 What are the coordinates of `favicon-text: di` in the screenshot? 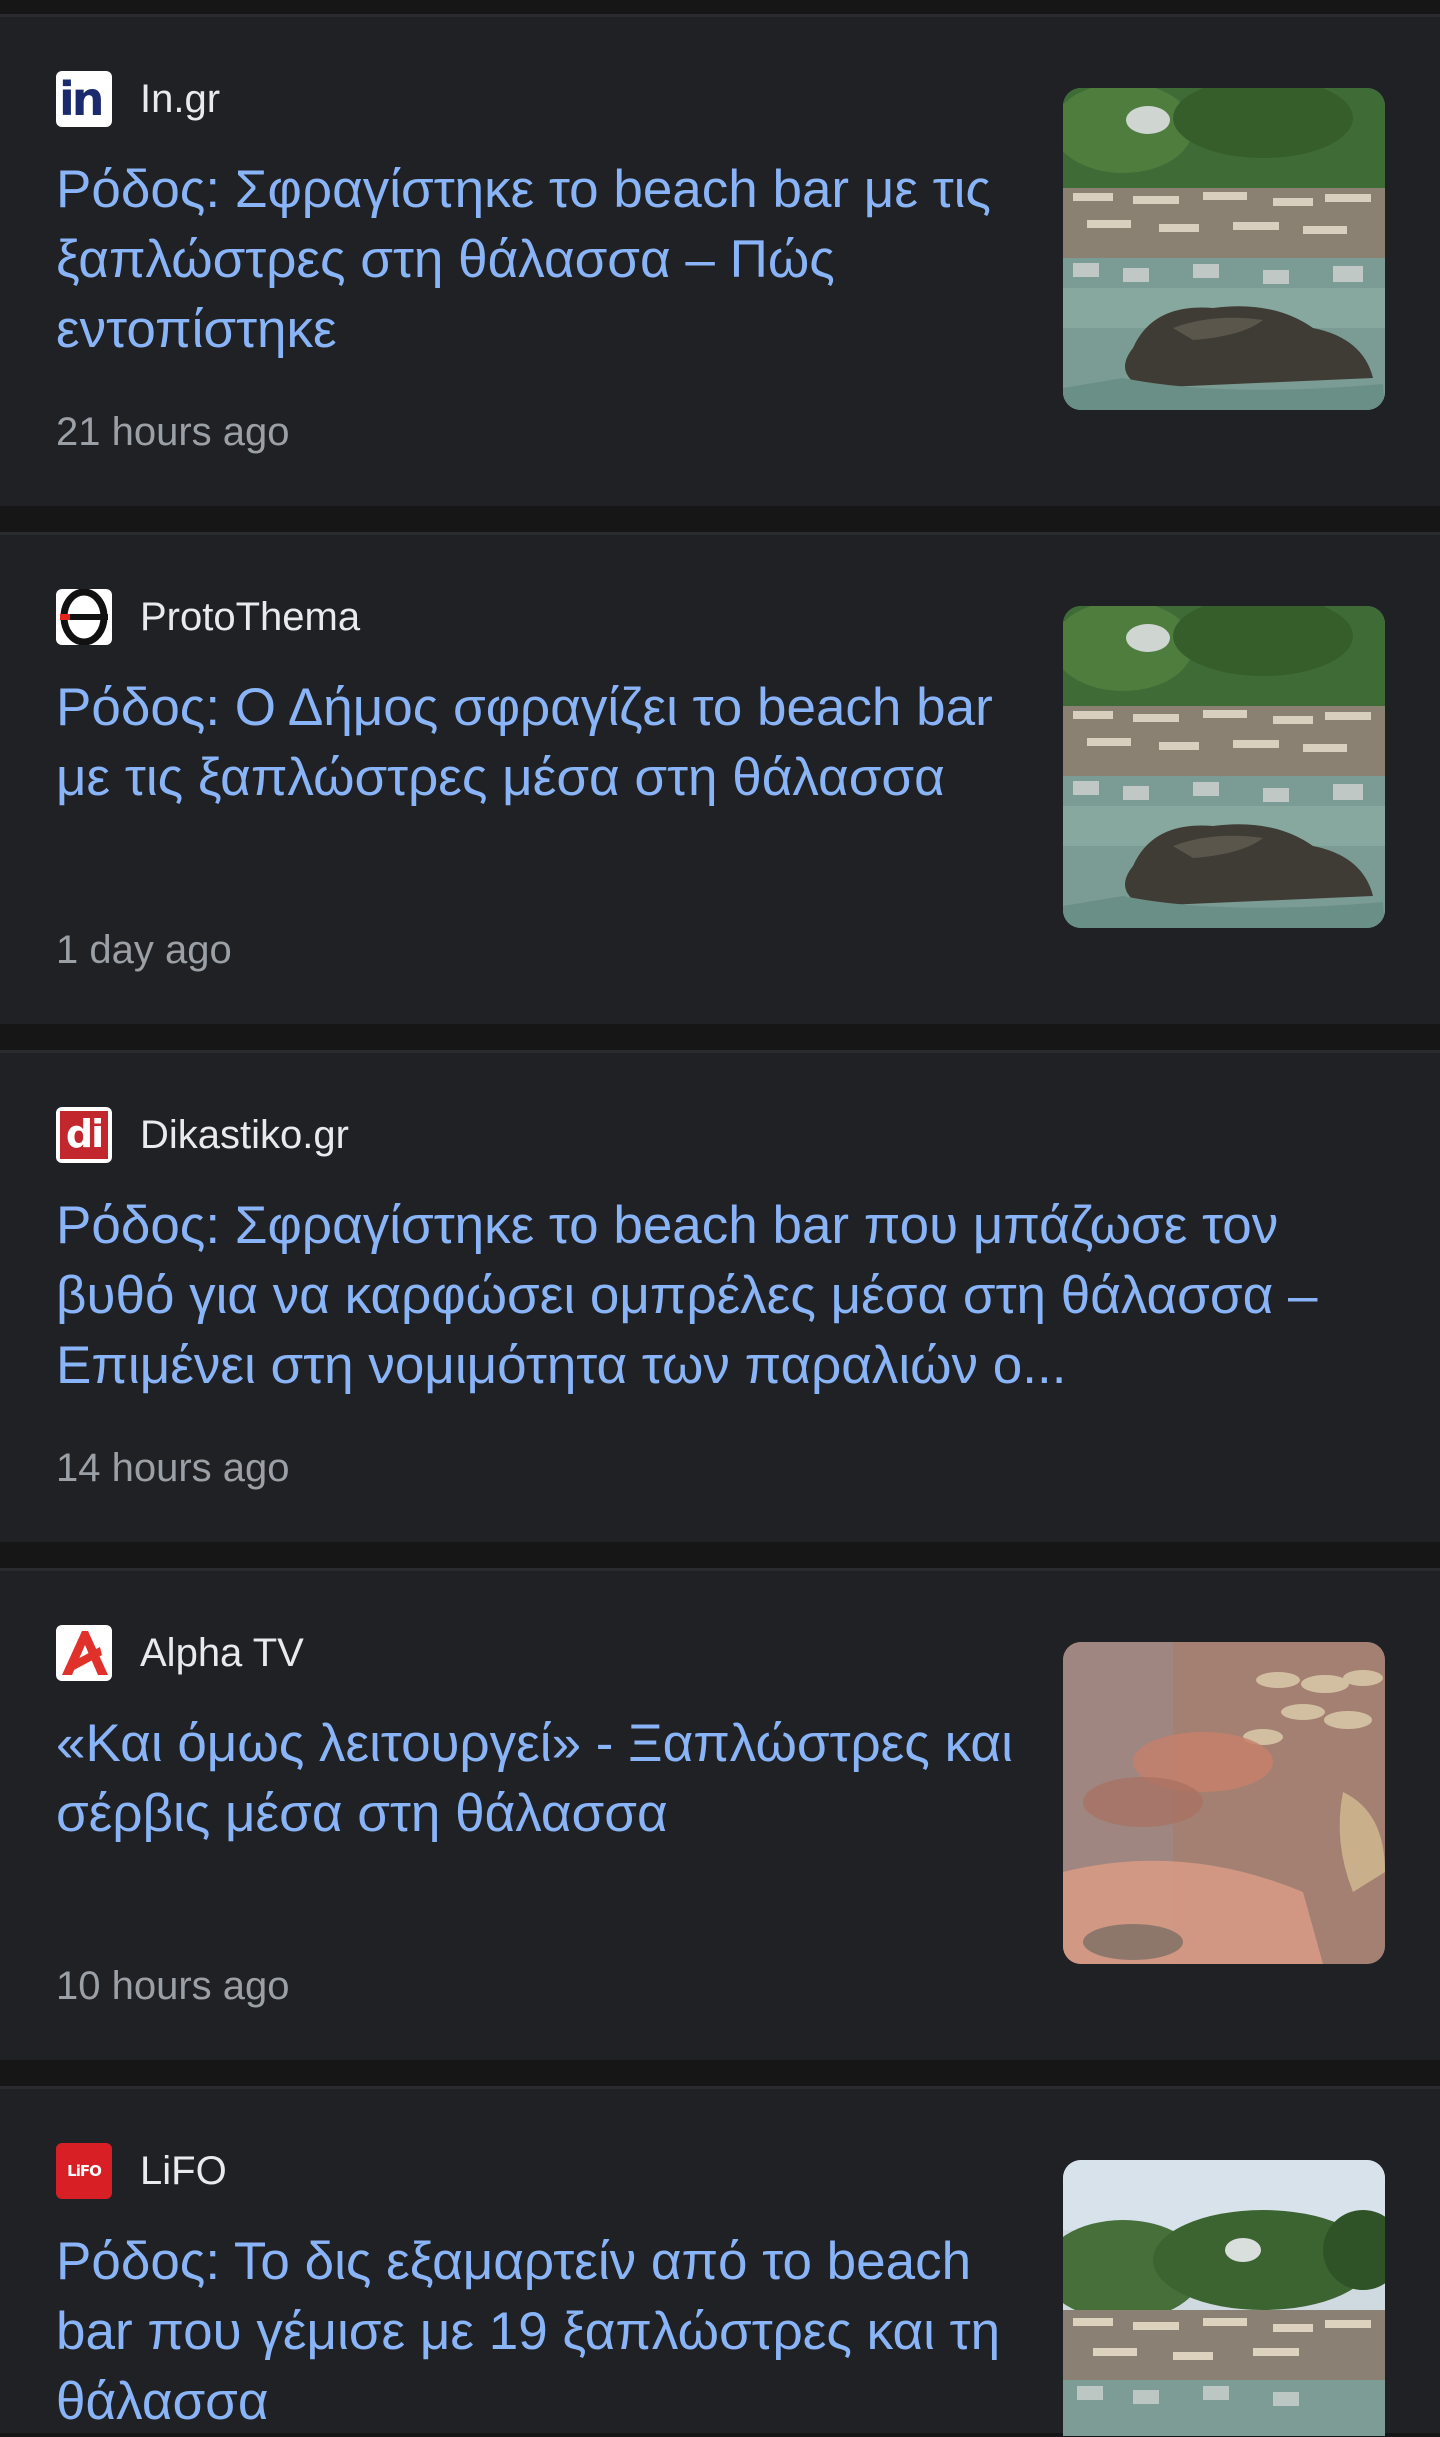 It's located at (84, 1135).